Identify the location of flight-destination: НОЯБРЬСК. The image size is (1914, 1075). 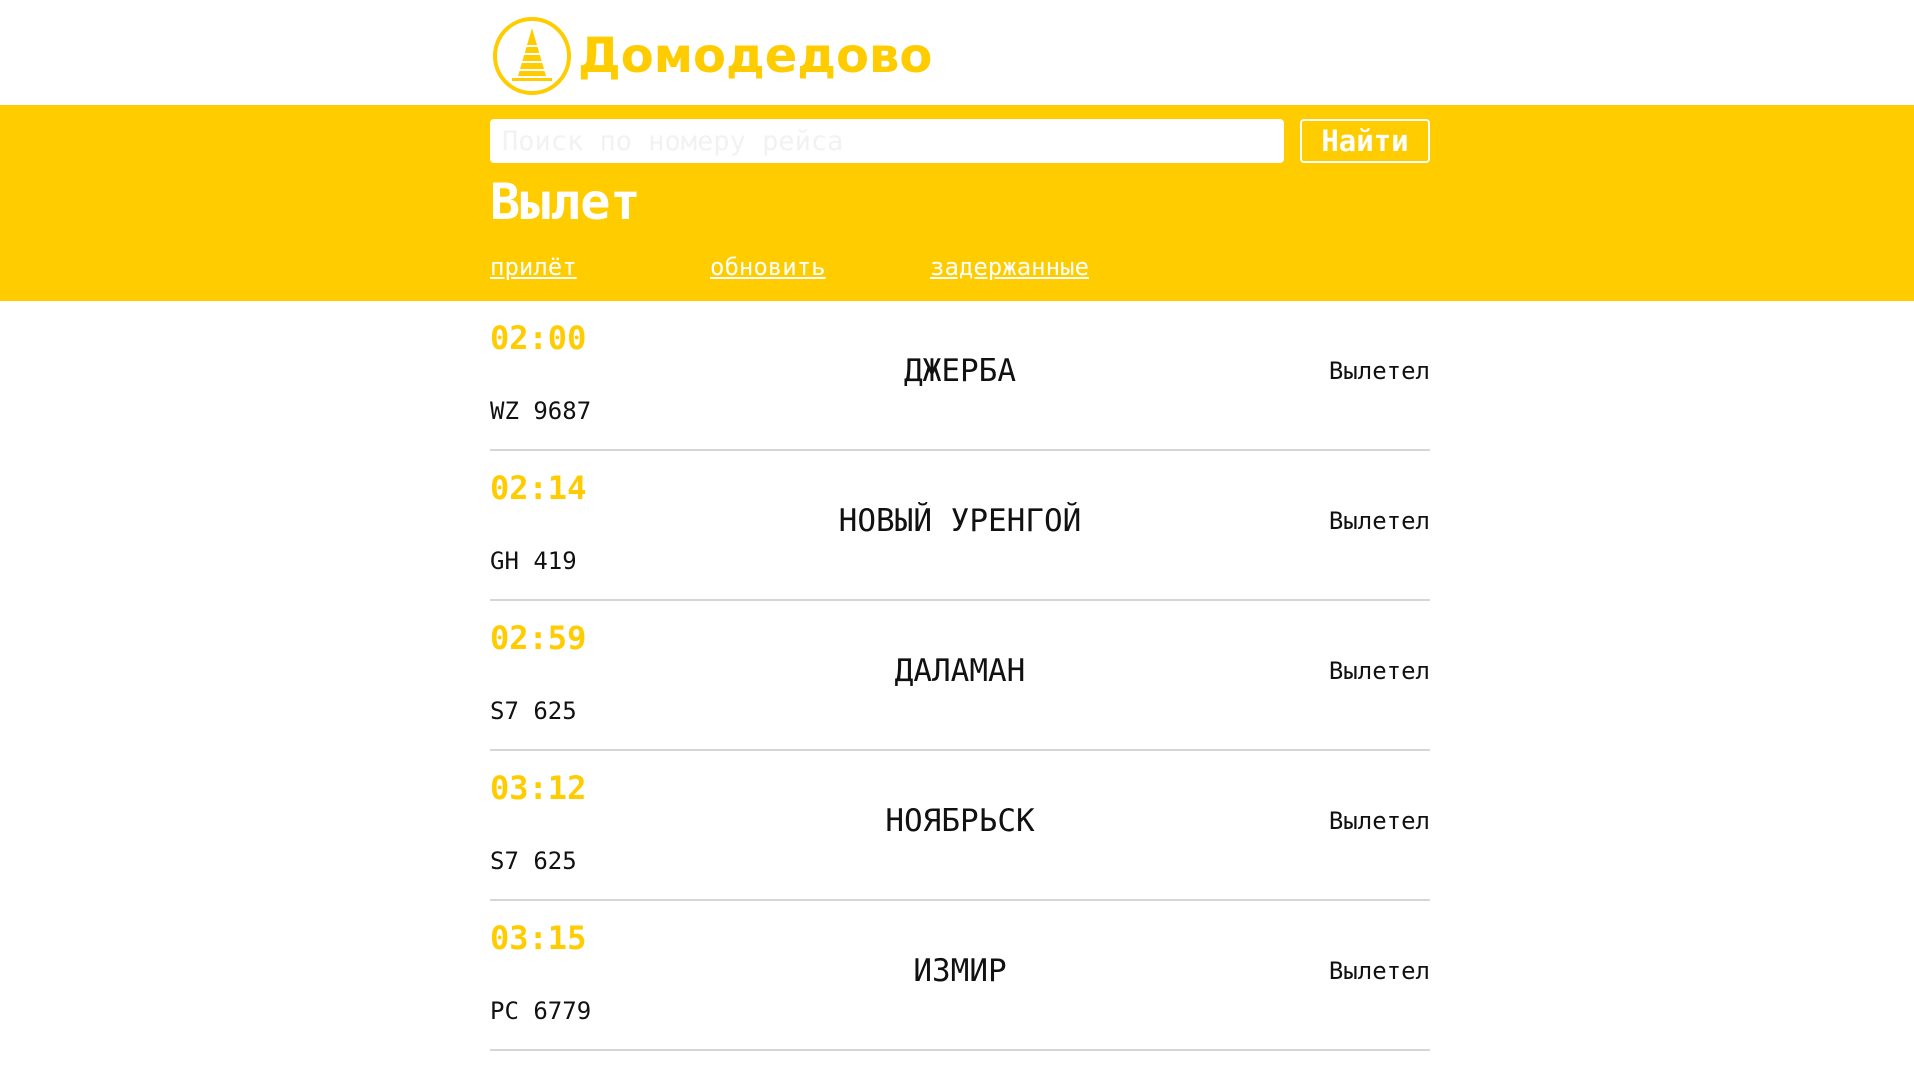
(960, 821).